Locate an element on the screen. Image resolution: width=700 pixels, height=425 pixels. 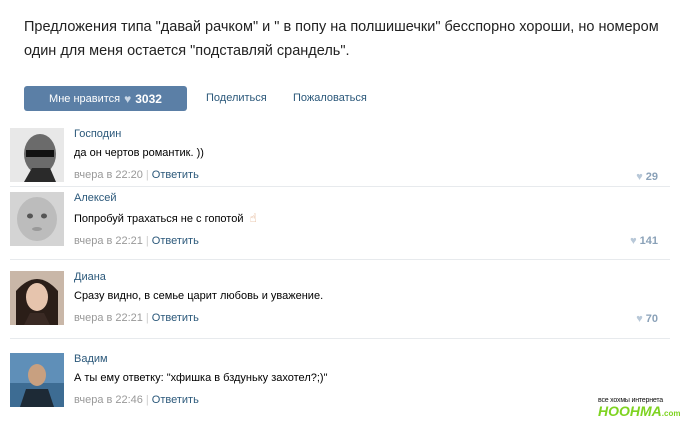
comment-text: да он чертов романтик. )) is located at coordinates (139, 153).